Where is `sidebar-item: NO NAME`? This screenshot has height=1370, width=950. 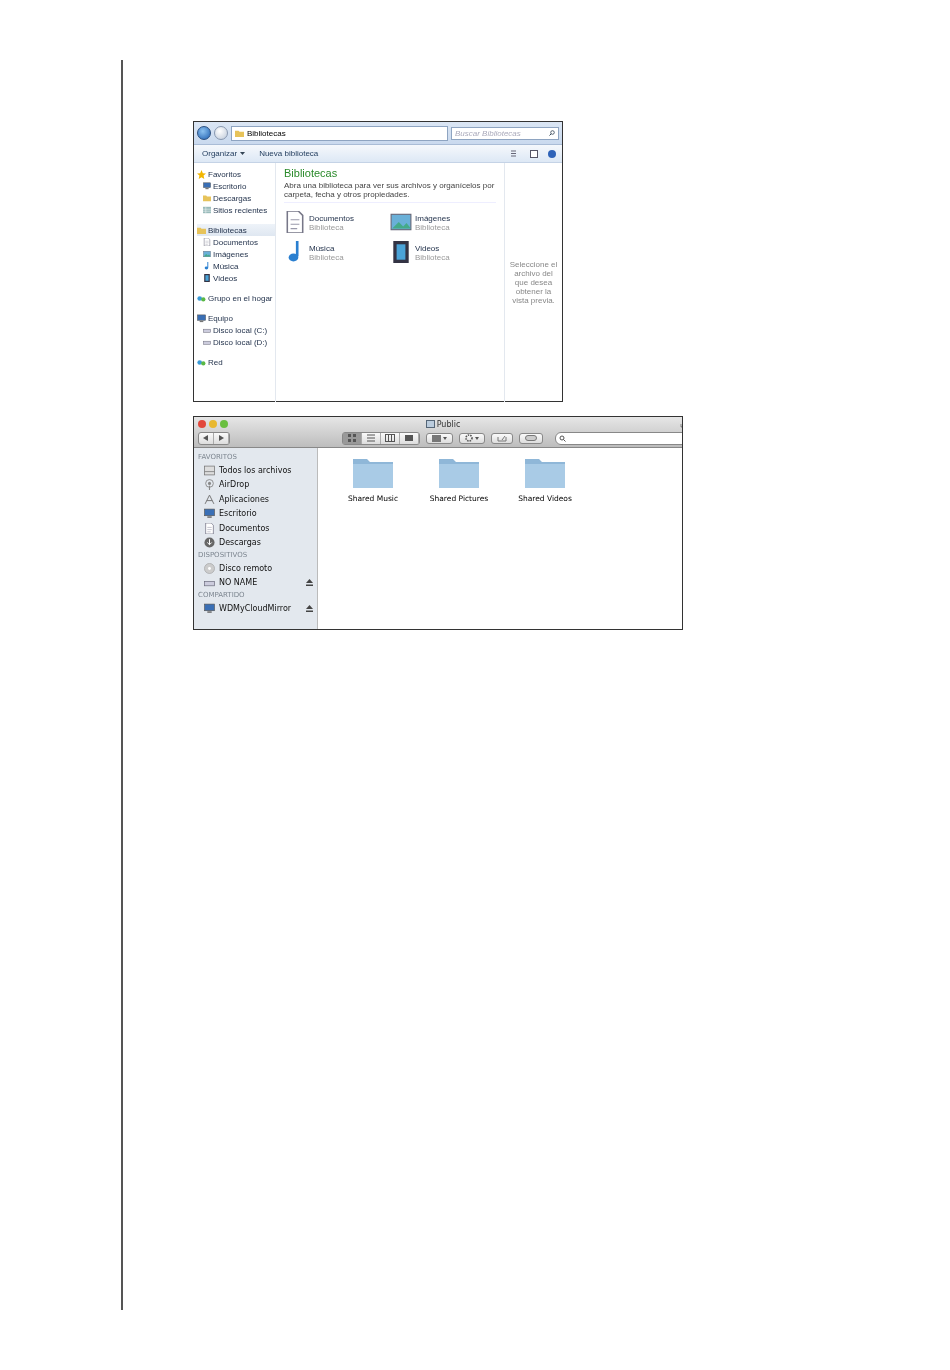 sidebar-item: NO NAME is located at coordinates (255, 582).